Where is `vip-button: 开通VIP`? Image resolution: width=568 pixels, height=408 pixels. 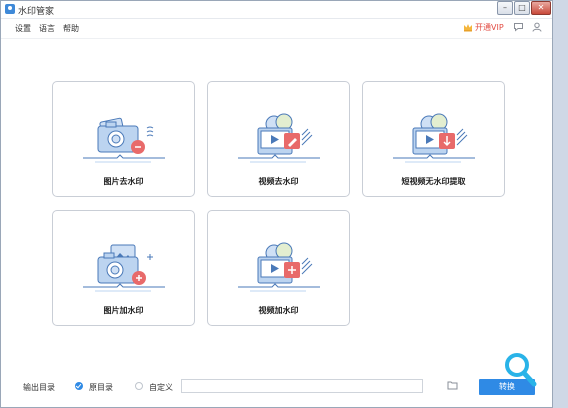
vip-button: 开通VIP is located at coordinates (483, 27).